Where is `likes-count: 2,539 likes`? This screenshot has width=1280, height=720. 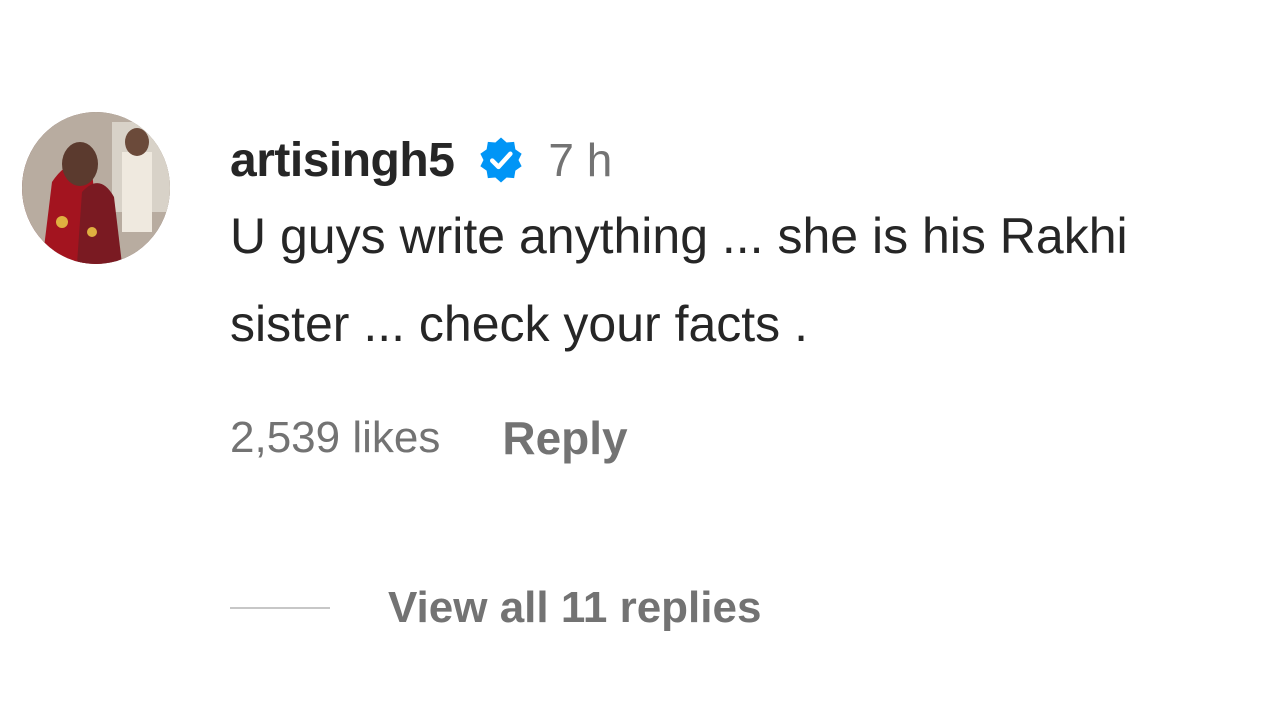 likes-count: 2,539 likes is located at coordinates (335, 438).